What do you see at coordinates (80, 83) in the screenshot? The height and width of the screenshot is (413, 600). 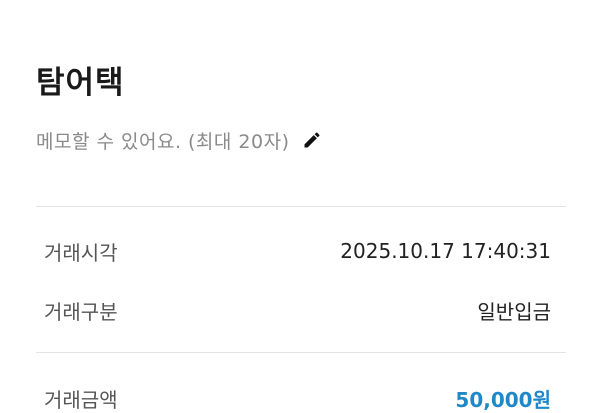 I see `page-title: 탐어택` at bounding box center [80, 83].